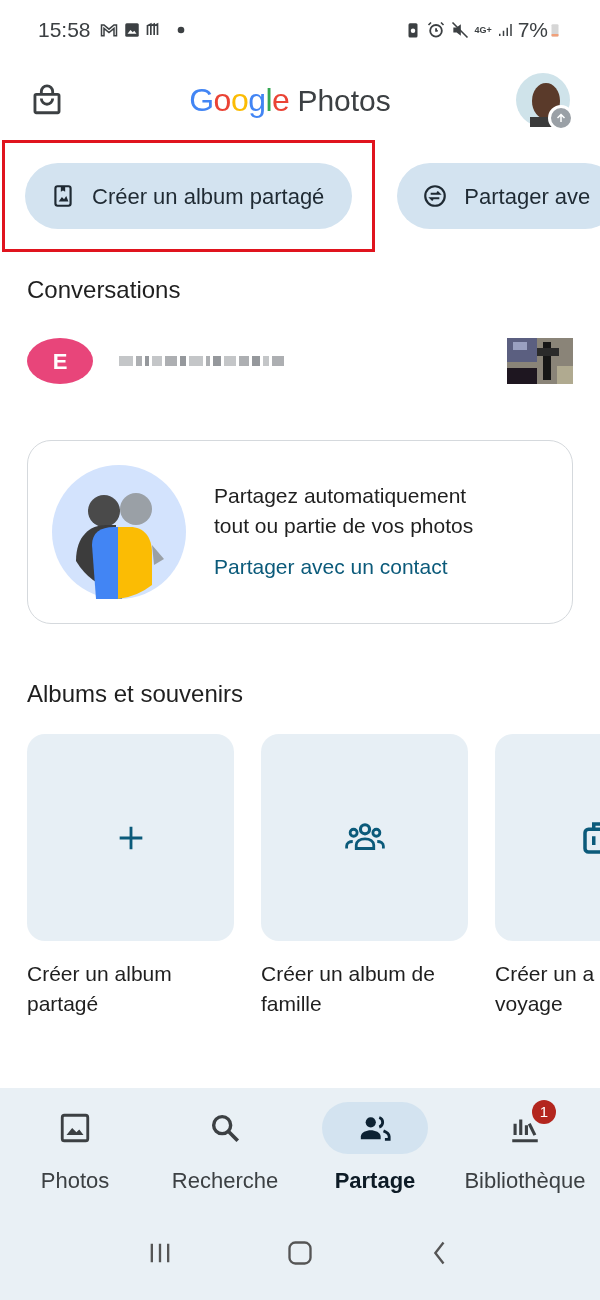 This screenshot has width=600, height=1300. What do you see at coordinates (498, 196) in the screenshot?
I see `chip-button: Partager ave` at bounding box center [498, 196].